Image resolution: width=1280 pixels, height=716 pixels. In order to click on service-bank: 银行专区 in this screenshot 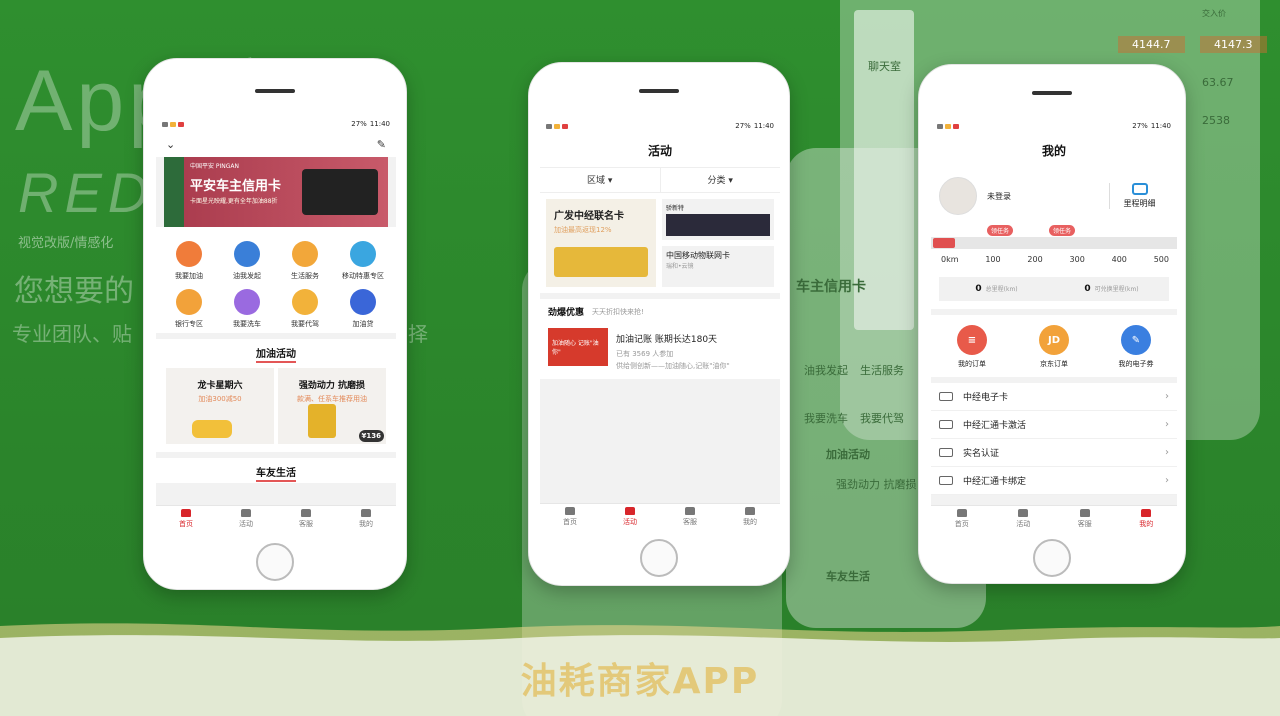, I will do `click(189, 309)`.